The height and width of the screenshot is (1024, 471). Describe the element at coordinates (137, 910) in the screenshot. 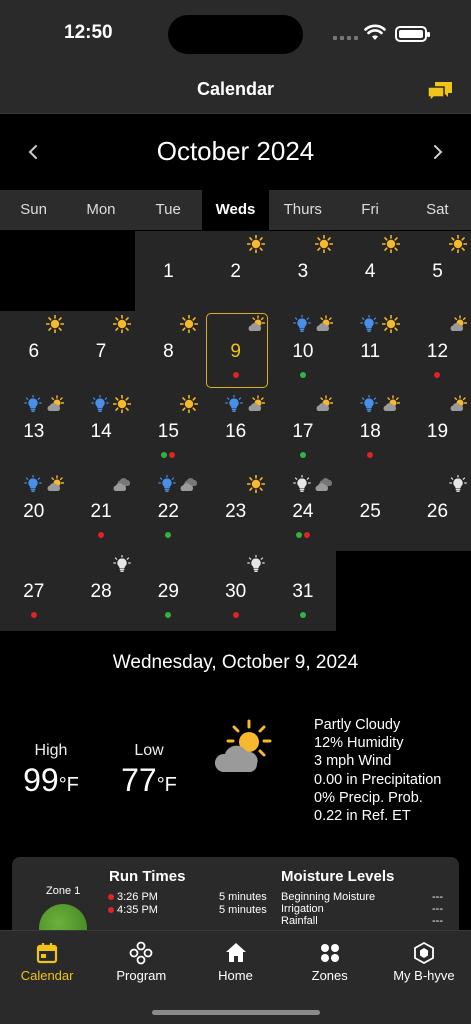

I see `run-time: 4:35 PM` at that location.